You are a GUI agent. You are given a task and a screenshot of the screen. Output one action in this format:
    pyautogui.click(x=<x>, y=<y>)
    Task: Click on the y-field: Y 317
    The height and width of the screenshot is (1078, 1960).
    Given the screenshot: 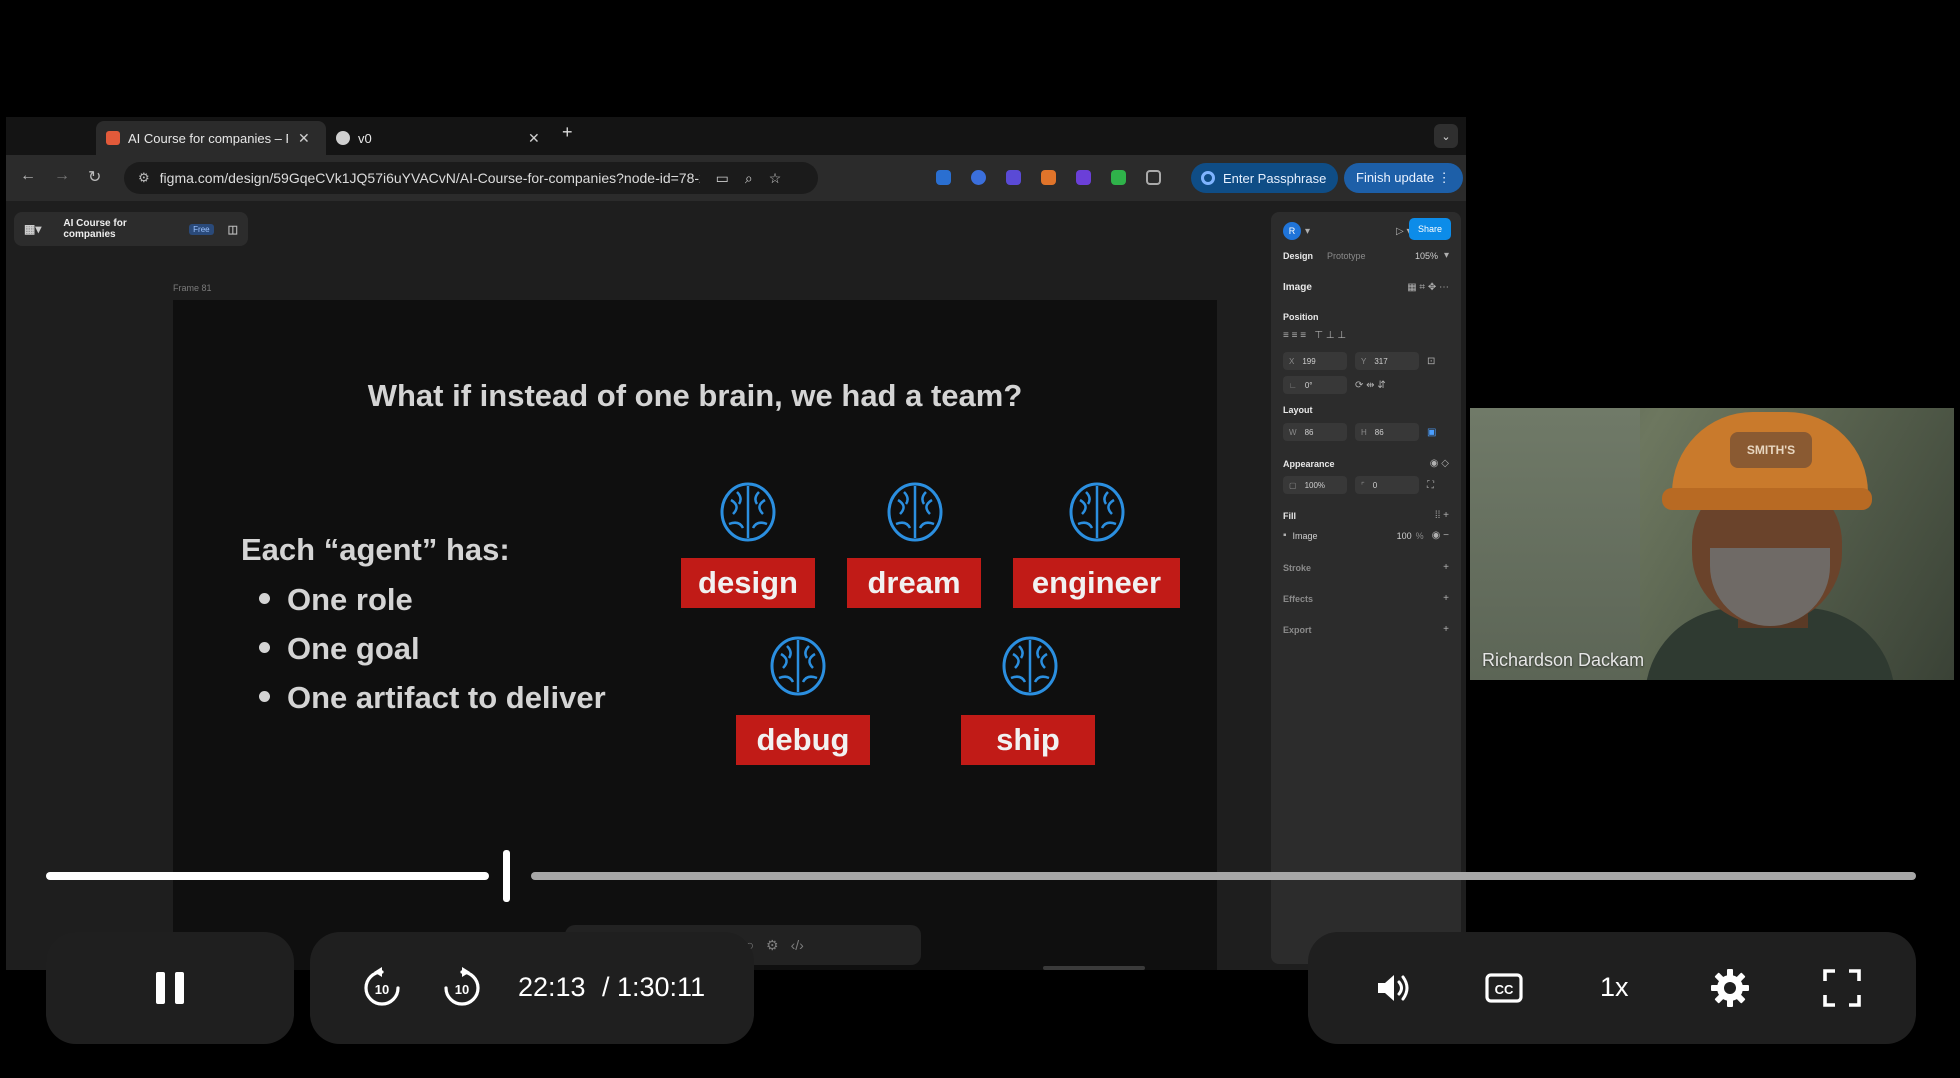 What is the action you would take?
    pyautogui.click(x=1387, y=361)
    